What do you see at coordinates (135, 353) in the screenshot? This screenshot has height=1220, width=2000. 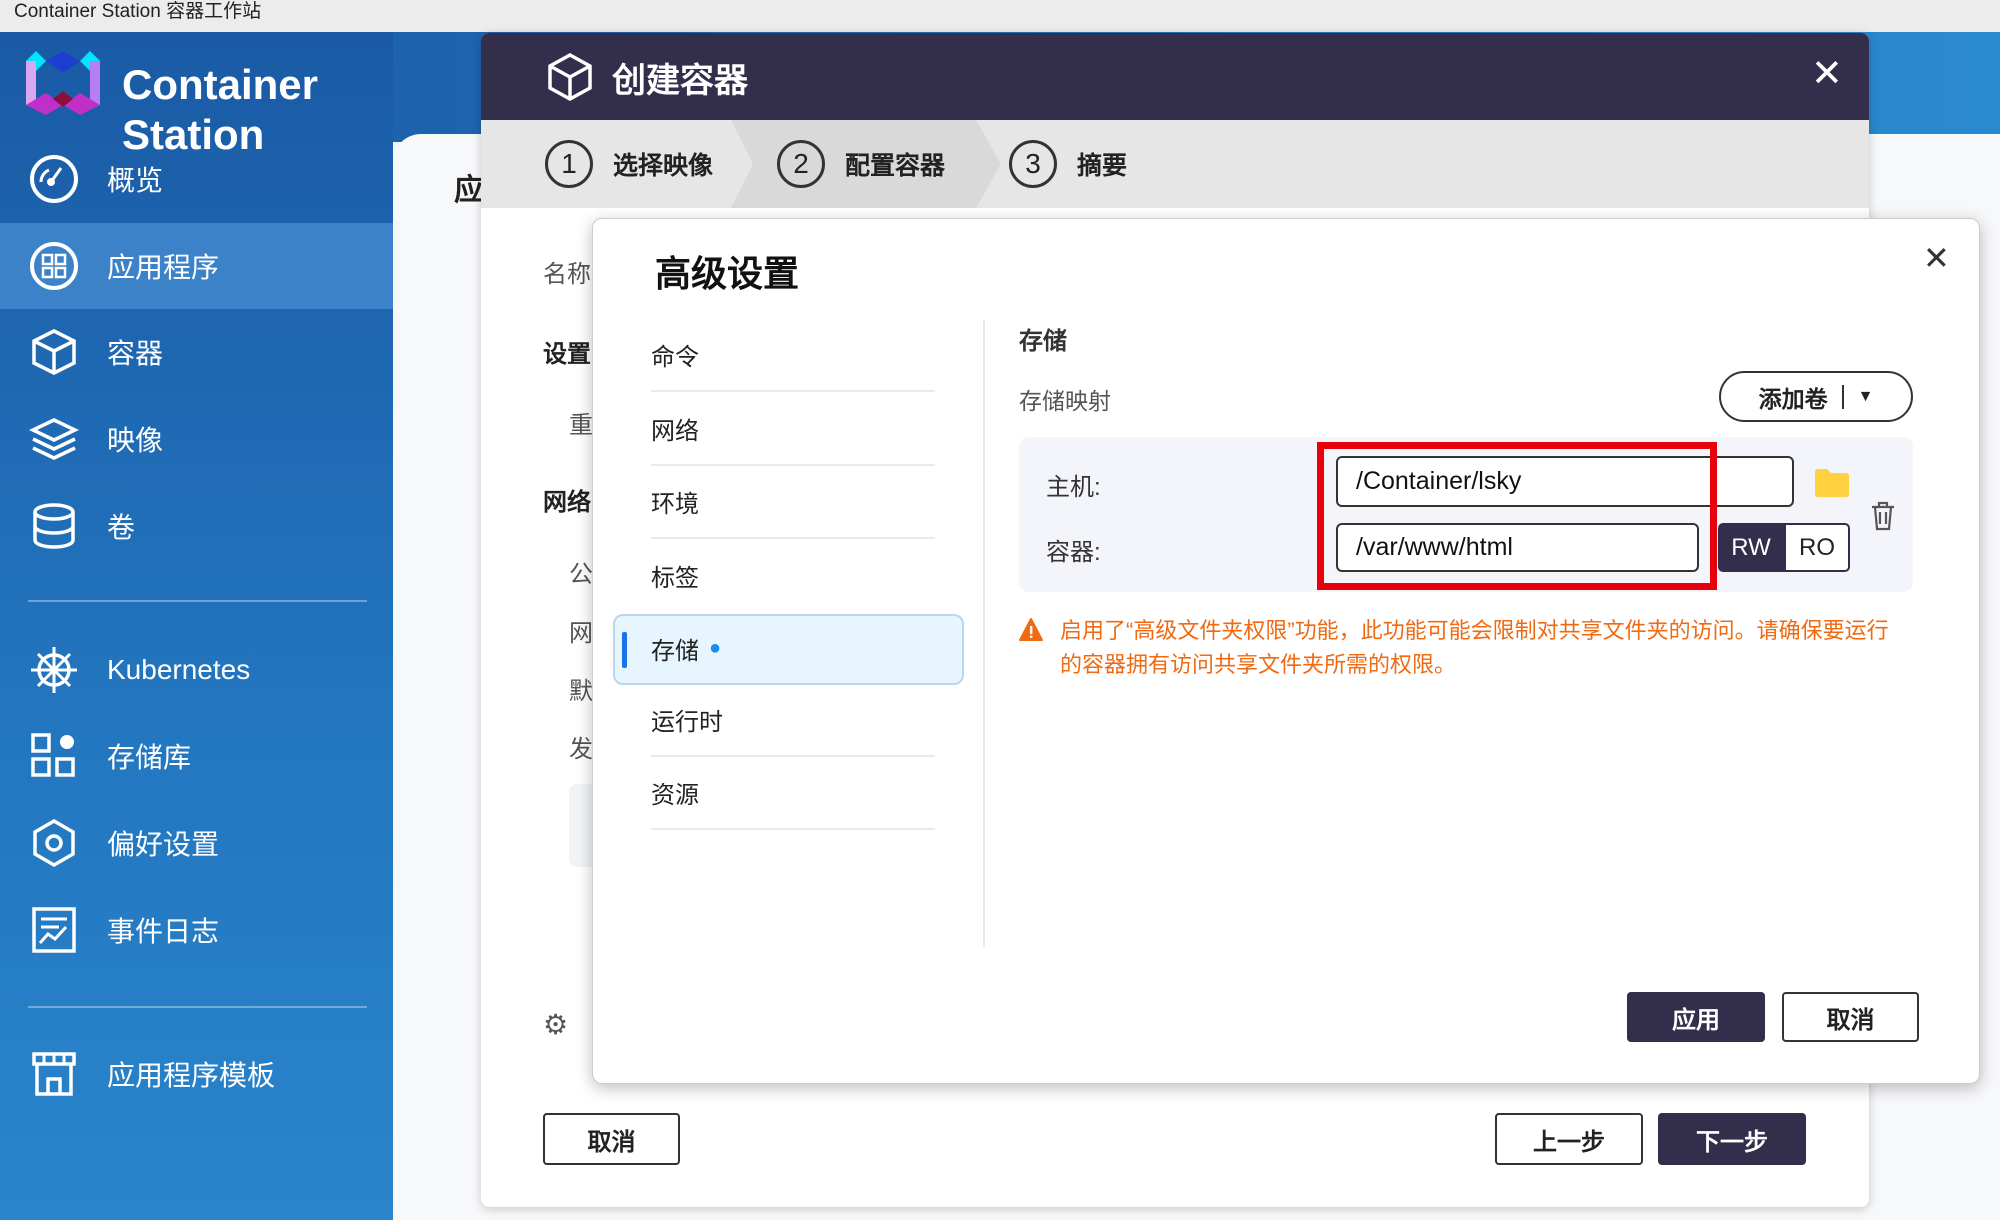 I see `sidebar-item-label: 容器` at bounding box center [135, 353].